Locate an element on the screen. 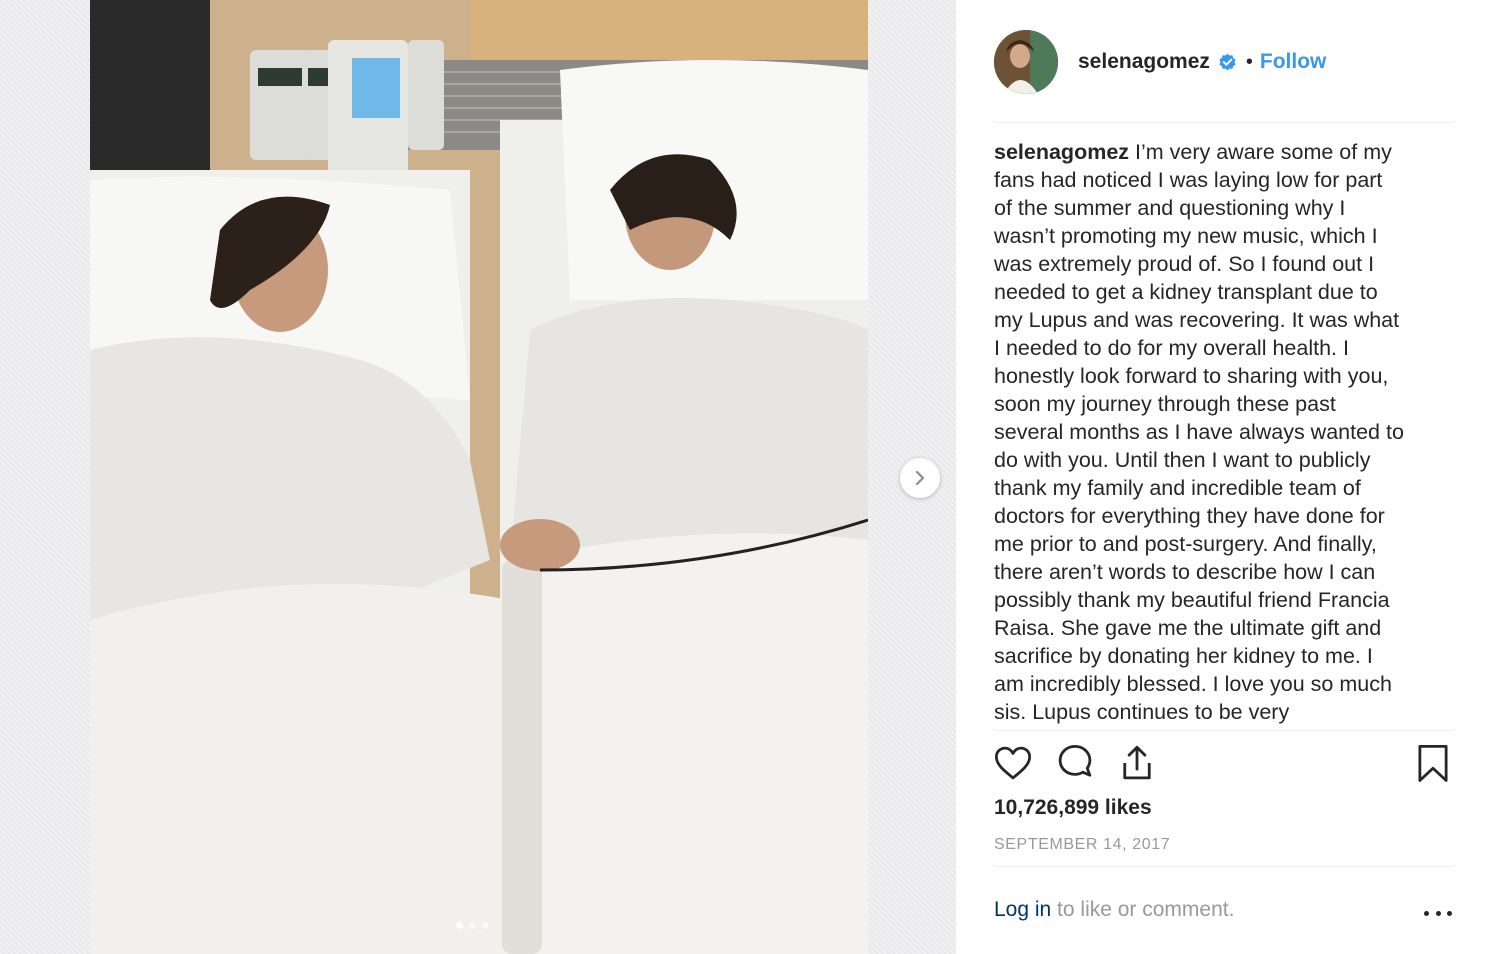 The width and height of the screenshot is (1490, 954). verified-badge-icon is located at coordinates (1227, 62).